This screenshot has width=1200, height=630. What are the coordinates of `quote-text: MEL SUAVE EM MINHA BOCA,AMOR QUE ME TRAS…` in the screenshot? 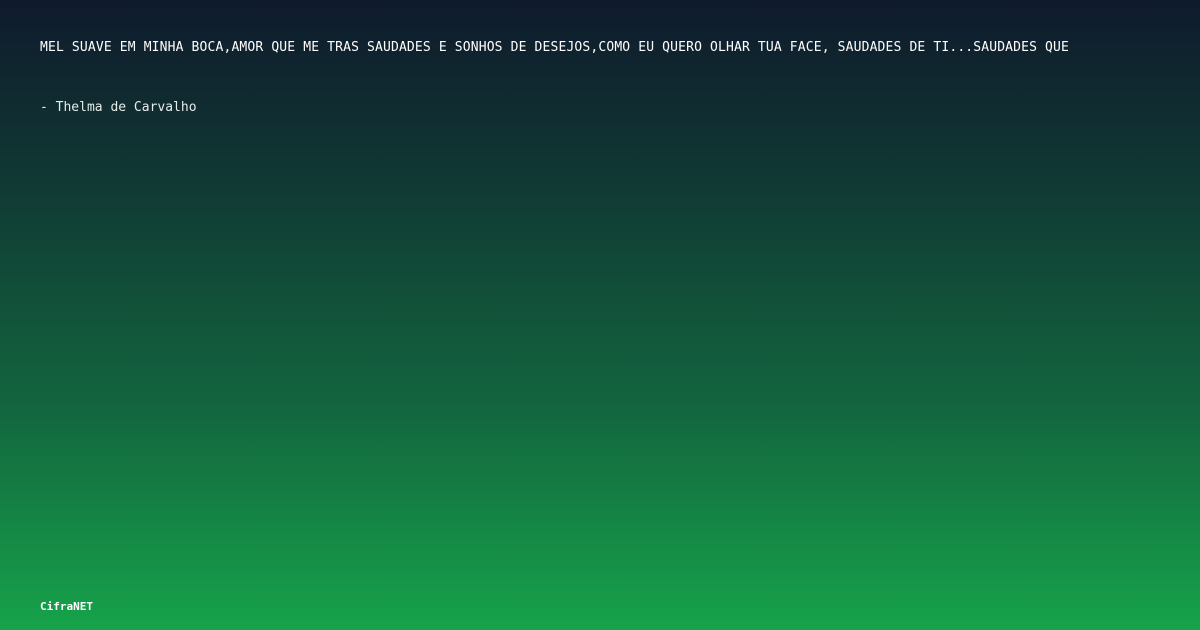 It's located at (554, 47).